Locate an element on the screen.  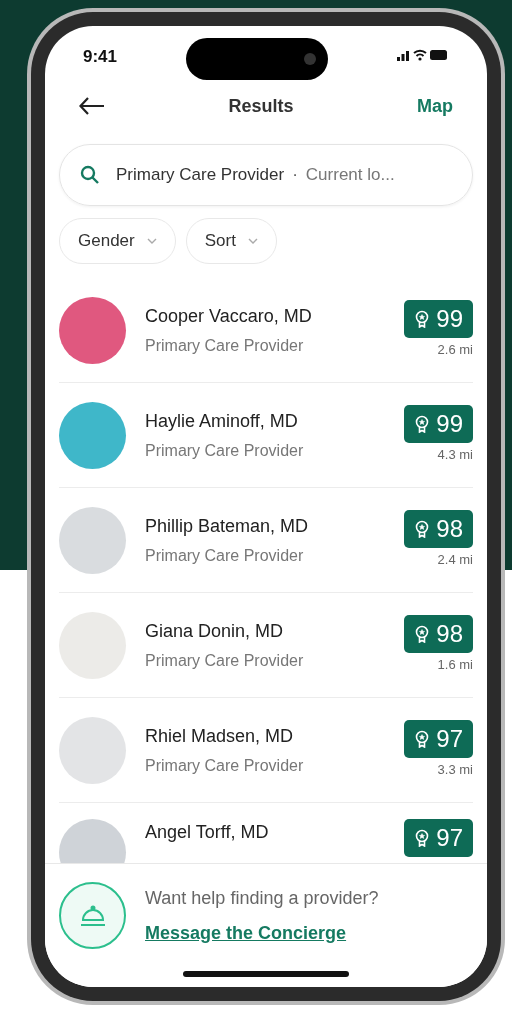
provider-name: Rhiel Madsen, MD is located at coordinates (265, 736).